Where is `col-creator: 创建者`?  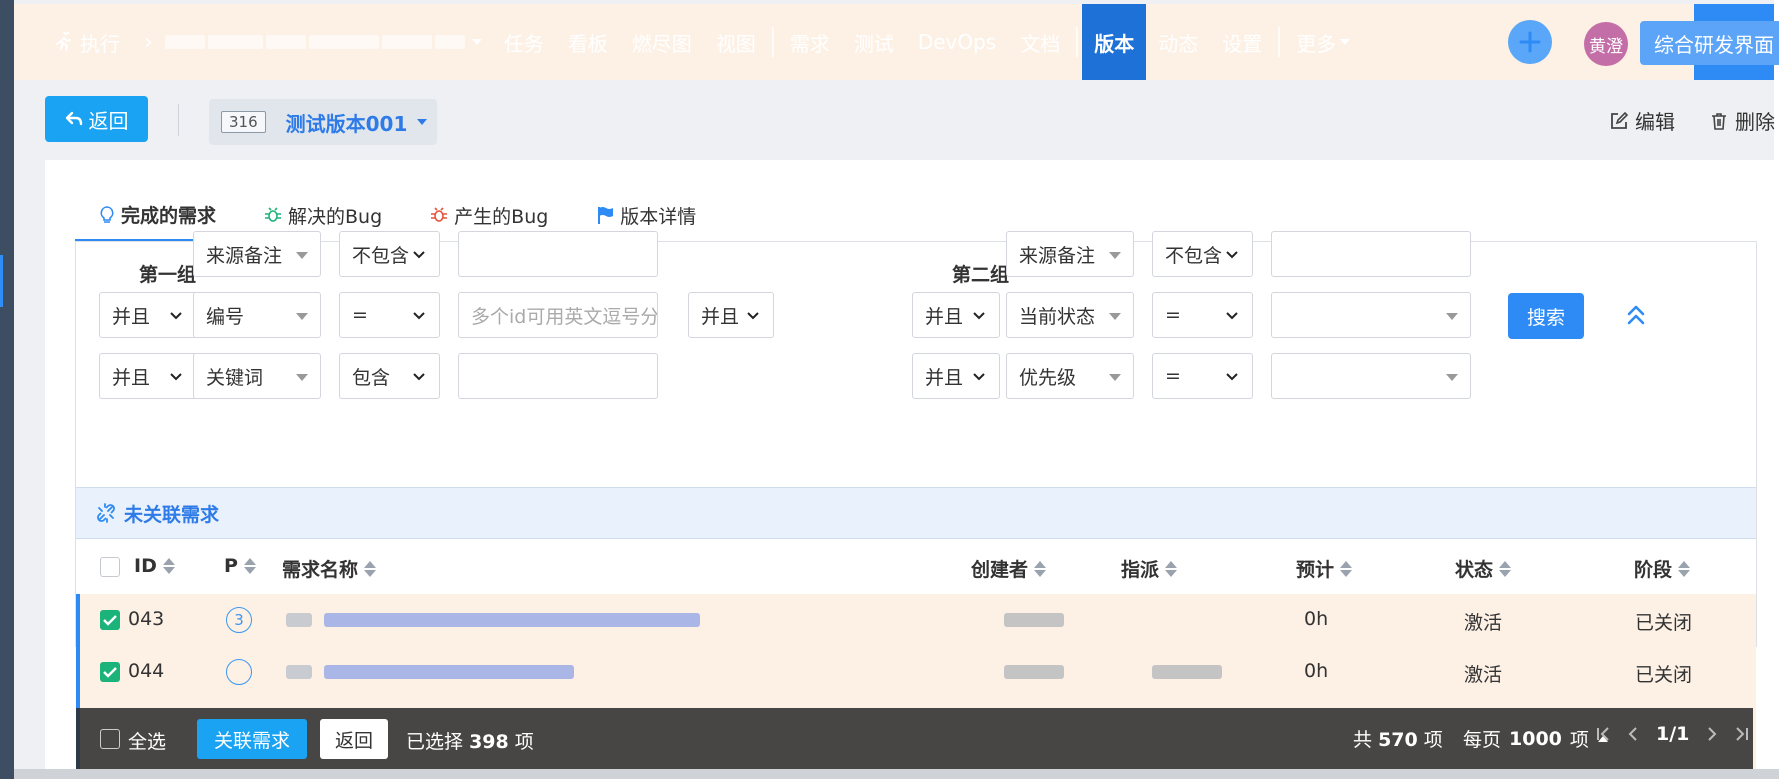 col-creator: 创建者 is located at coordinates (1009, 568).